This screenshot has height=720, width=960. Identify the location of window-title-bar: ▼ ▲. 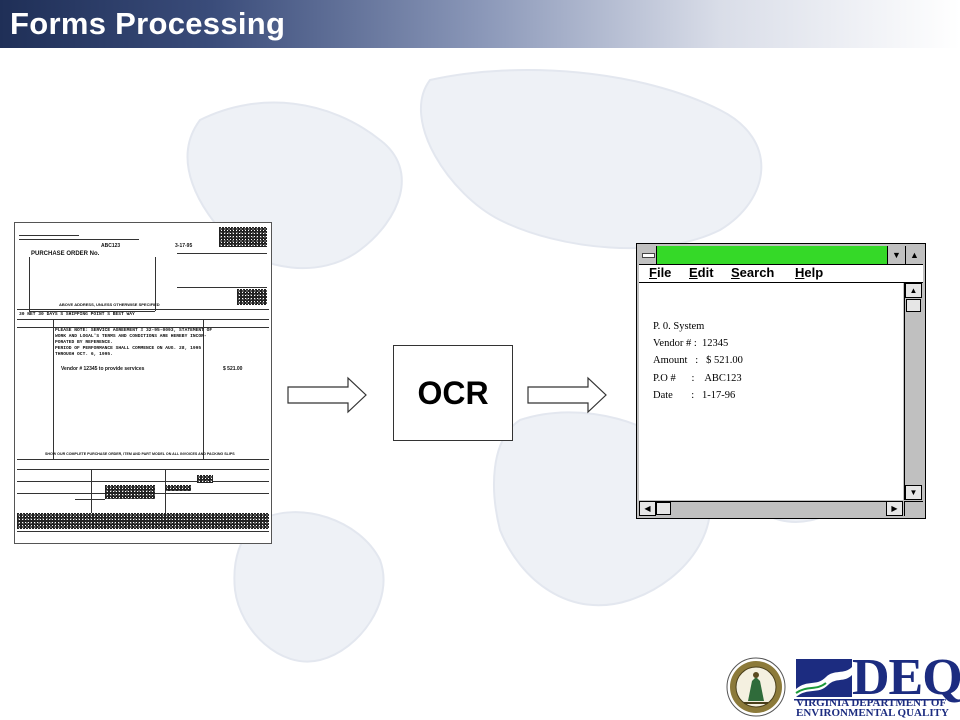
(781, 255).